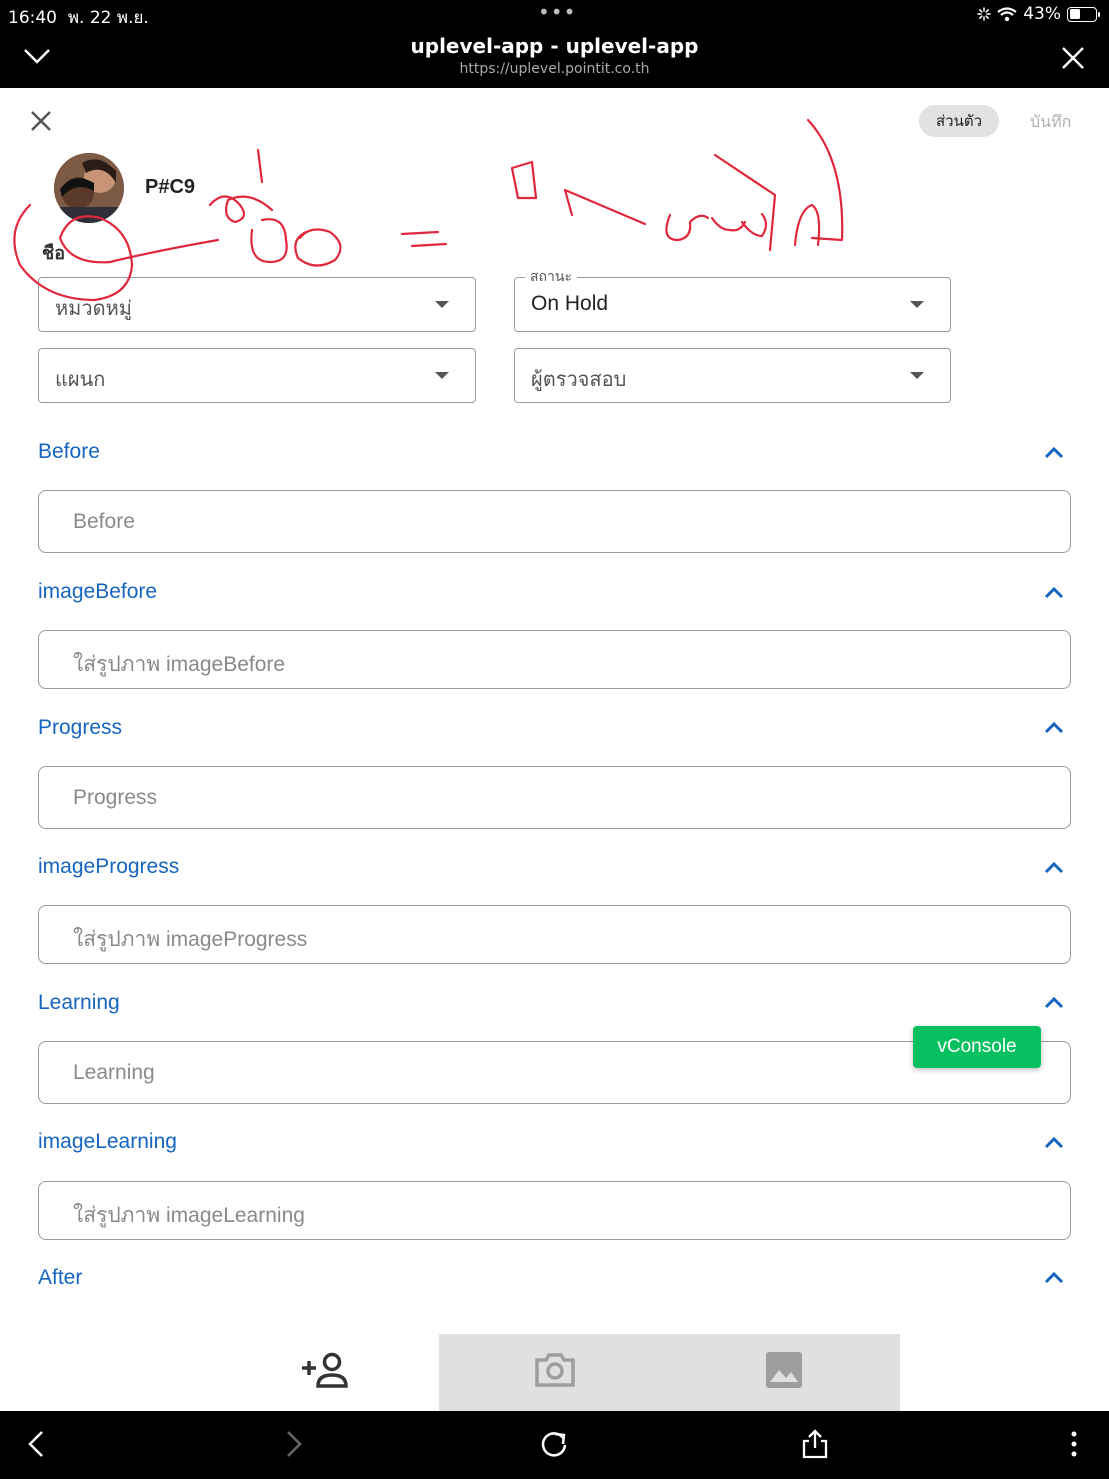 Image resolution: width=1109 pixels, height=1479 pixels. What do you see at coordinates (108, 18) in the screenshot?
I see `status-date: พ. 22 พ.ย.` at bounding box center [108, 18].